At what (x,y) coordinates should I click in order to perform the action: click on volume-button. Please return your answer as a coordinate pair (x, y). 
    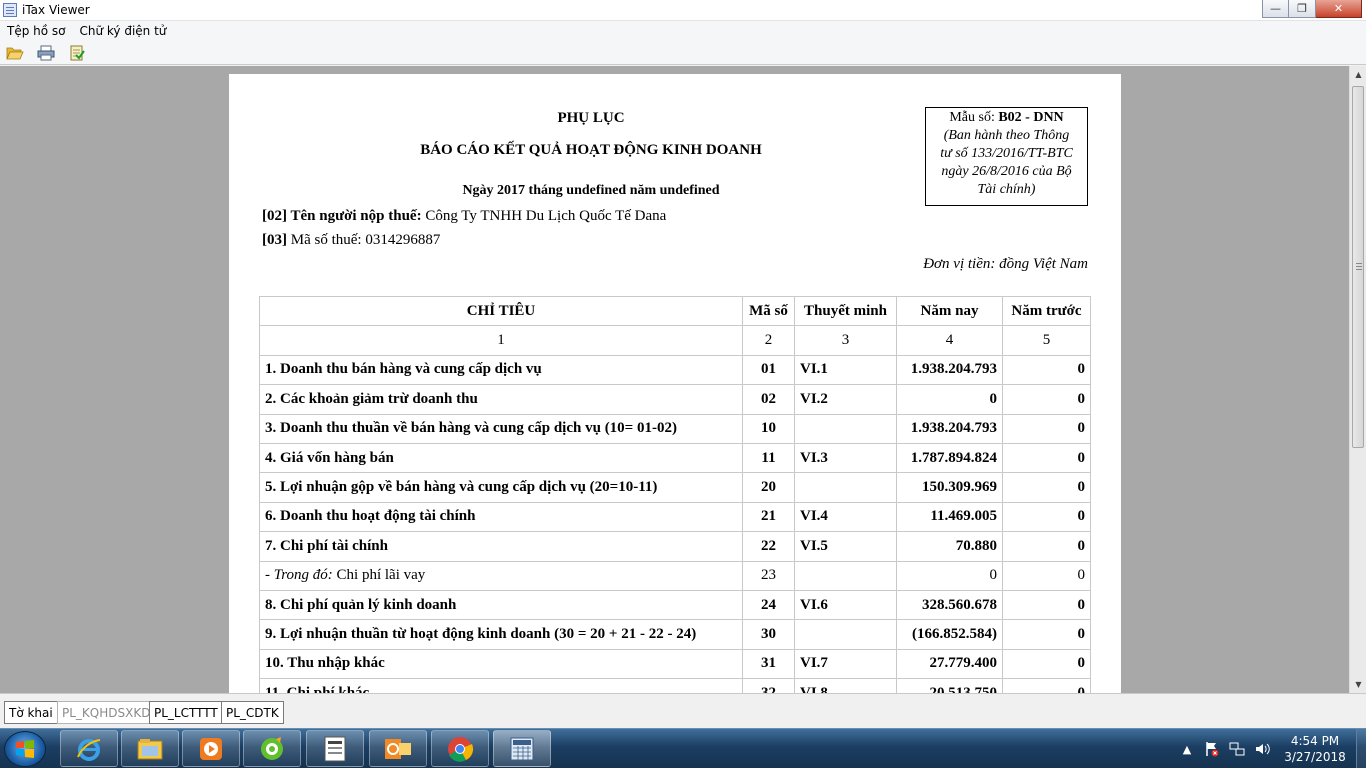
    Looking at the image, I should click on (1262, 749).